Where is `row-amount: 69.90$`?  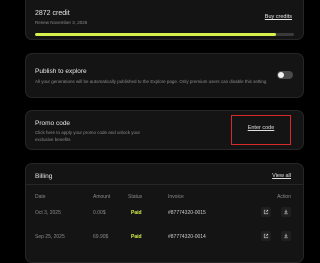
row-amount: 69.90$ is located at coordinates (101, 237).